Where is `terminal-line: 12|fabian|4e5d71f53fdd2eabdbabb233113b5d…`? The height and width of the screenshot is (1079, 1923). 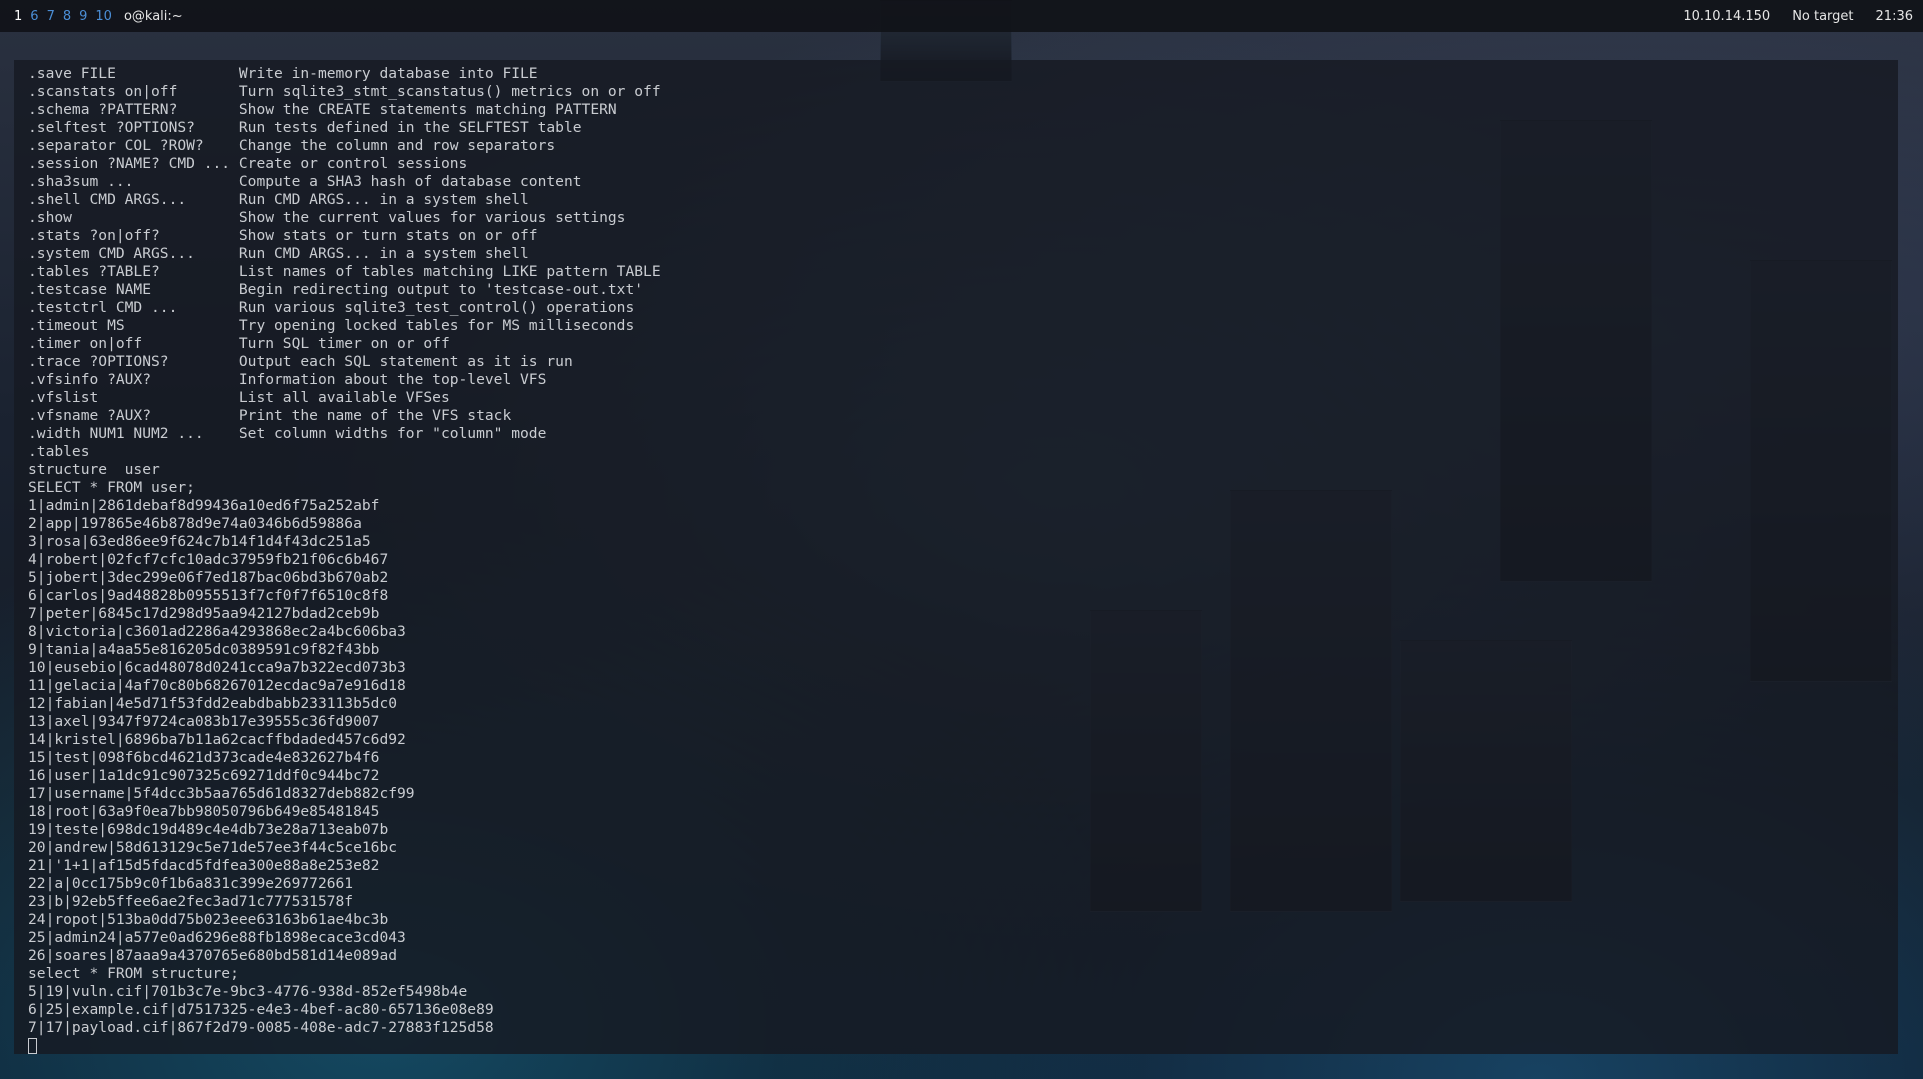
terminal-line: 12|fabian|4e5d71f53fdd2eabdbabb233113b5d… is located at coordinates (213, 703).